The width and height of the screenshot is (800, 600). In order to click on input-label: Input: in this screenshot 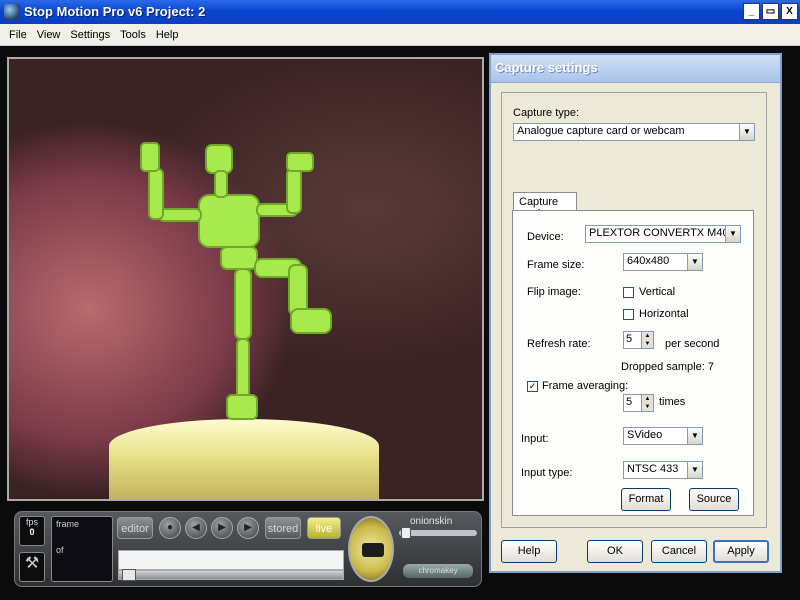, I will do `click(535, 439)`.